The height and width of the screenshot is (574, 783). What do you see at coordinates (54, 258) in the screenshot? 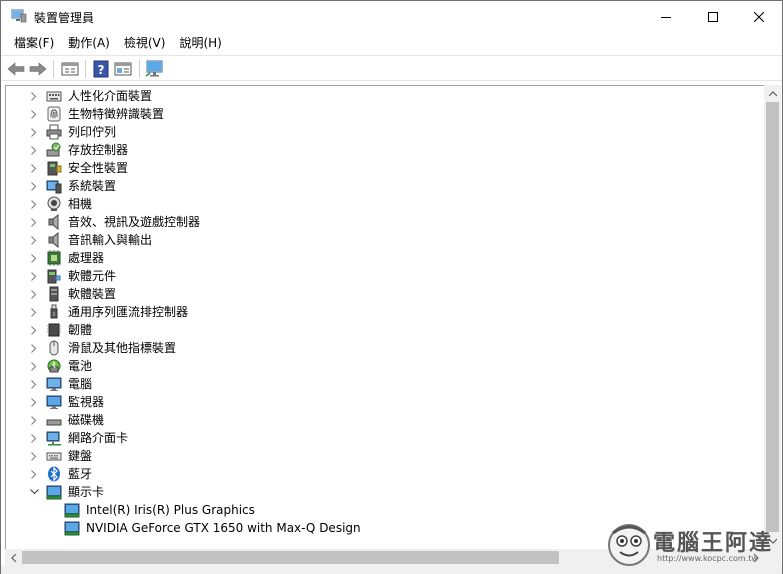
I see `processor-icon` at bounding box center [54, 258].